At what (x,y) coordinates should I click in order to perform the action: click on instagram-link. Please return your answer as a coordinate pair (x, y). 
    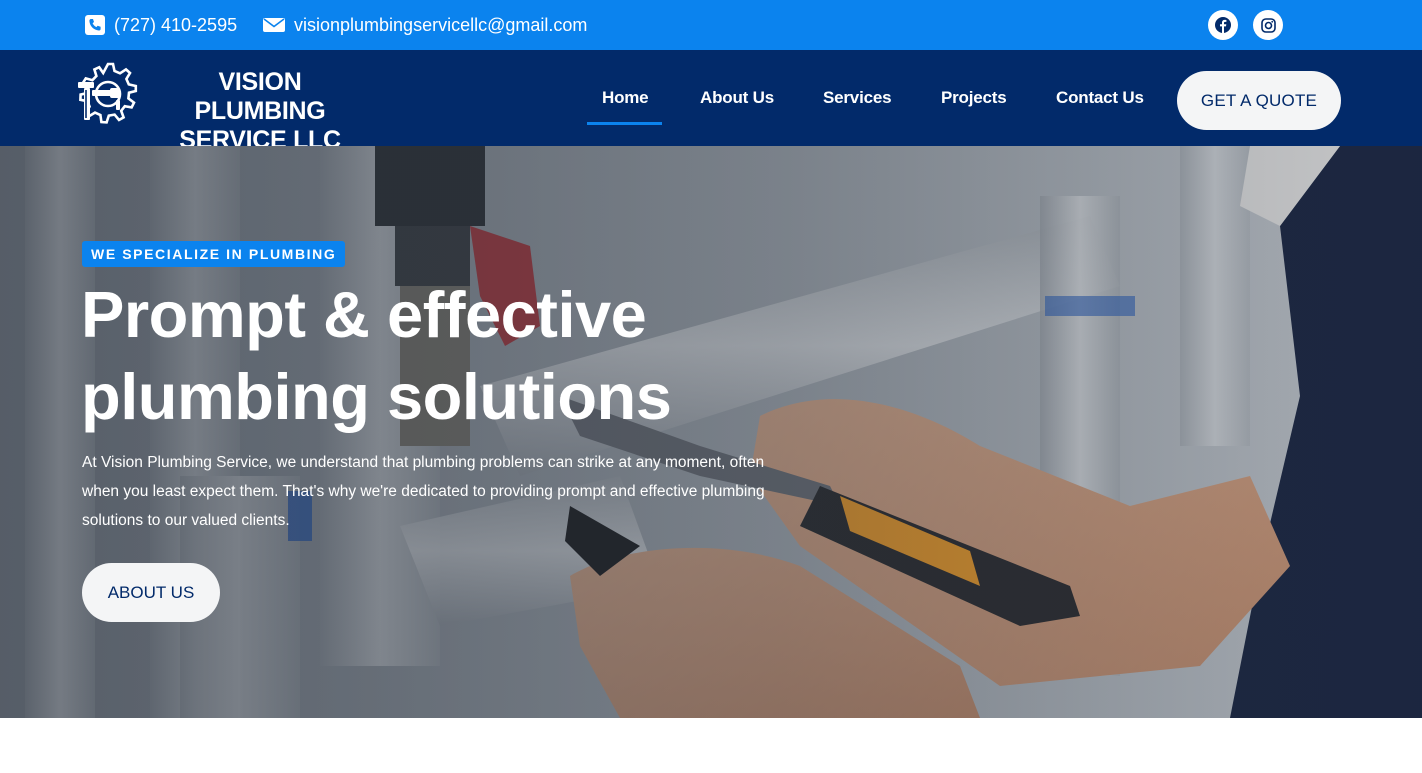
    Looking at the image, I should click on (1268, 25).